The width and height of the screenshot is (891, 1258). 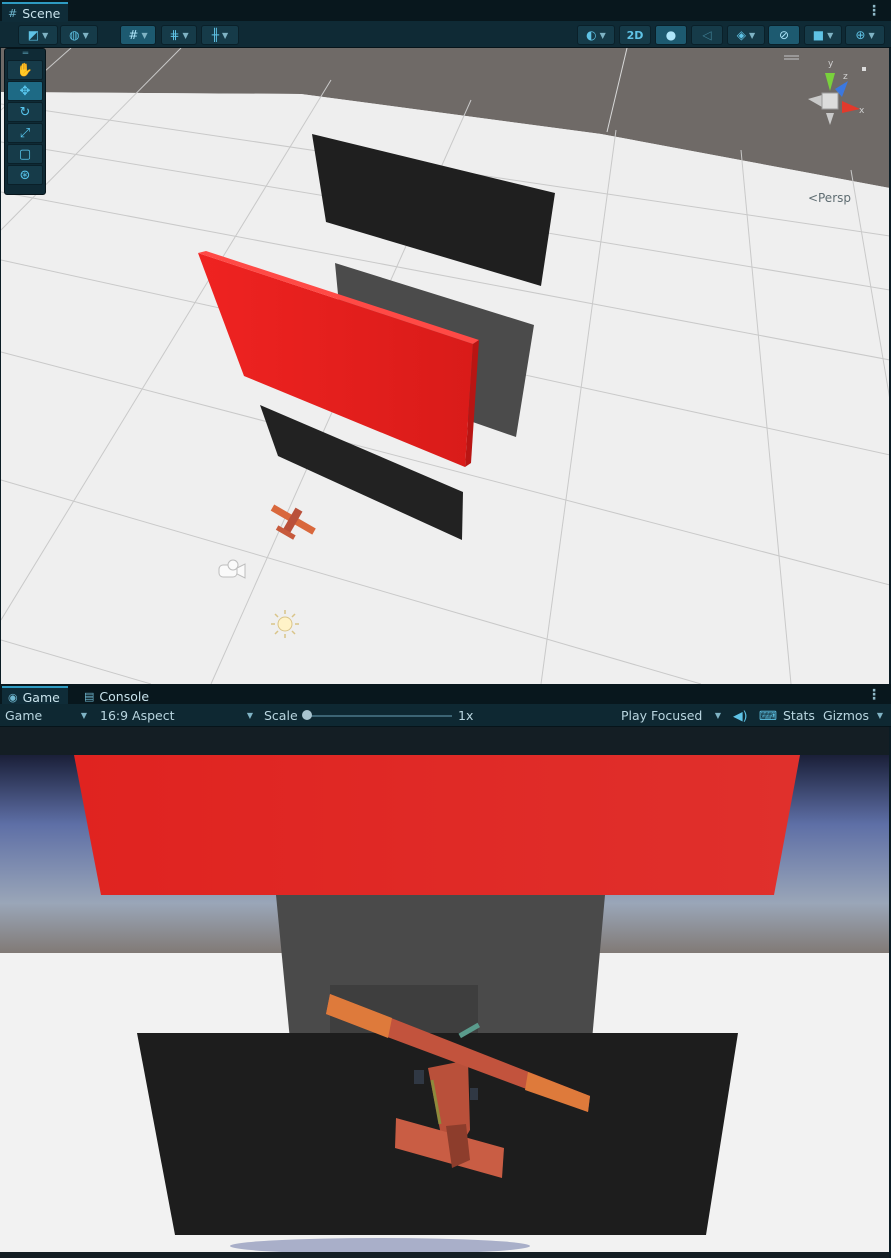 I want to click on scale-label: Scale, so click(x=281, y=715).